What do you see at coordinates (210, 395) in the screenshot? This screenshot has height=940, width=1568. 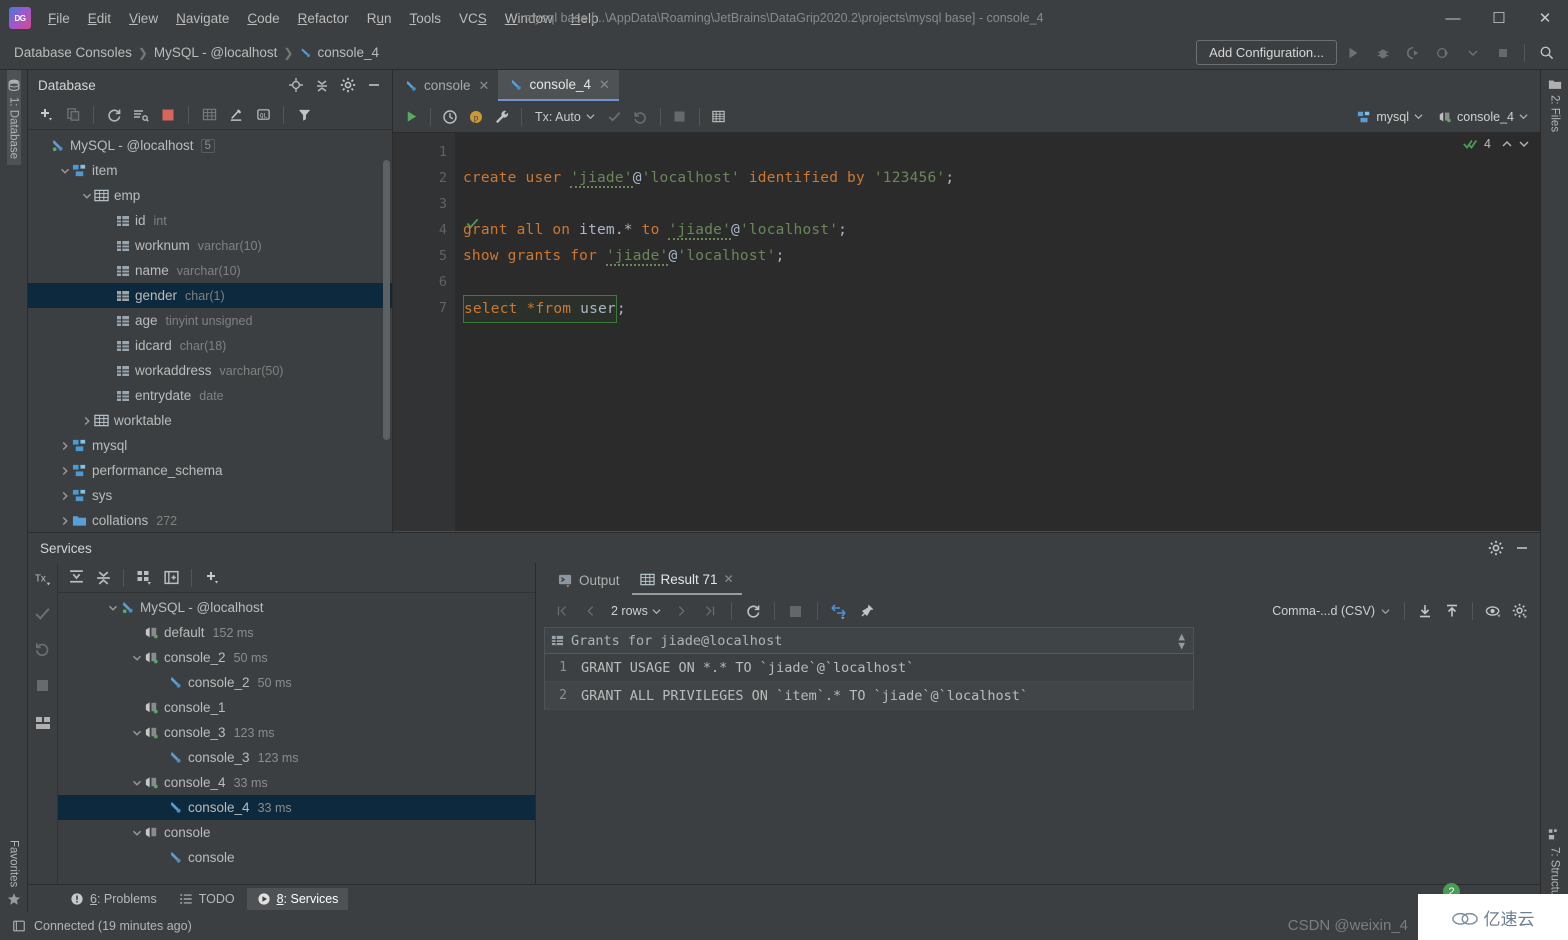 I see `database-tree-node: entrydate date` at bounding box center [210, 395].